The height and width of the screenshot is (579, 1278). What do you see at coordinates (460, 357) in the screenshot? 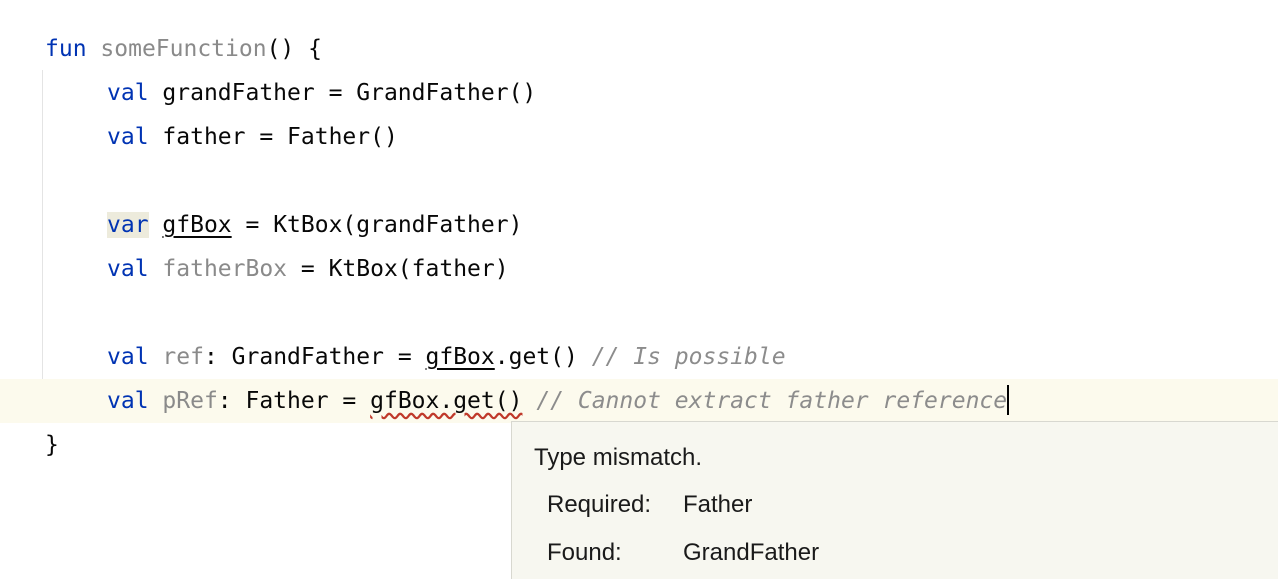
I see `variable-gfbox-ref: gfBox` at bounding box center [460, 357].